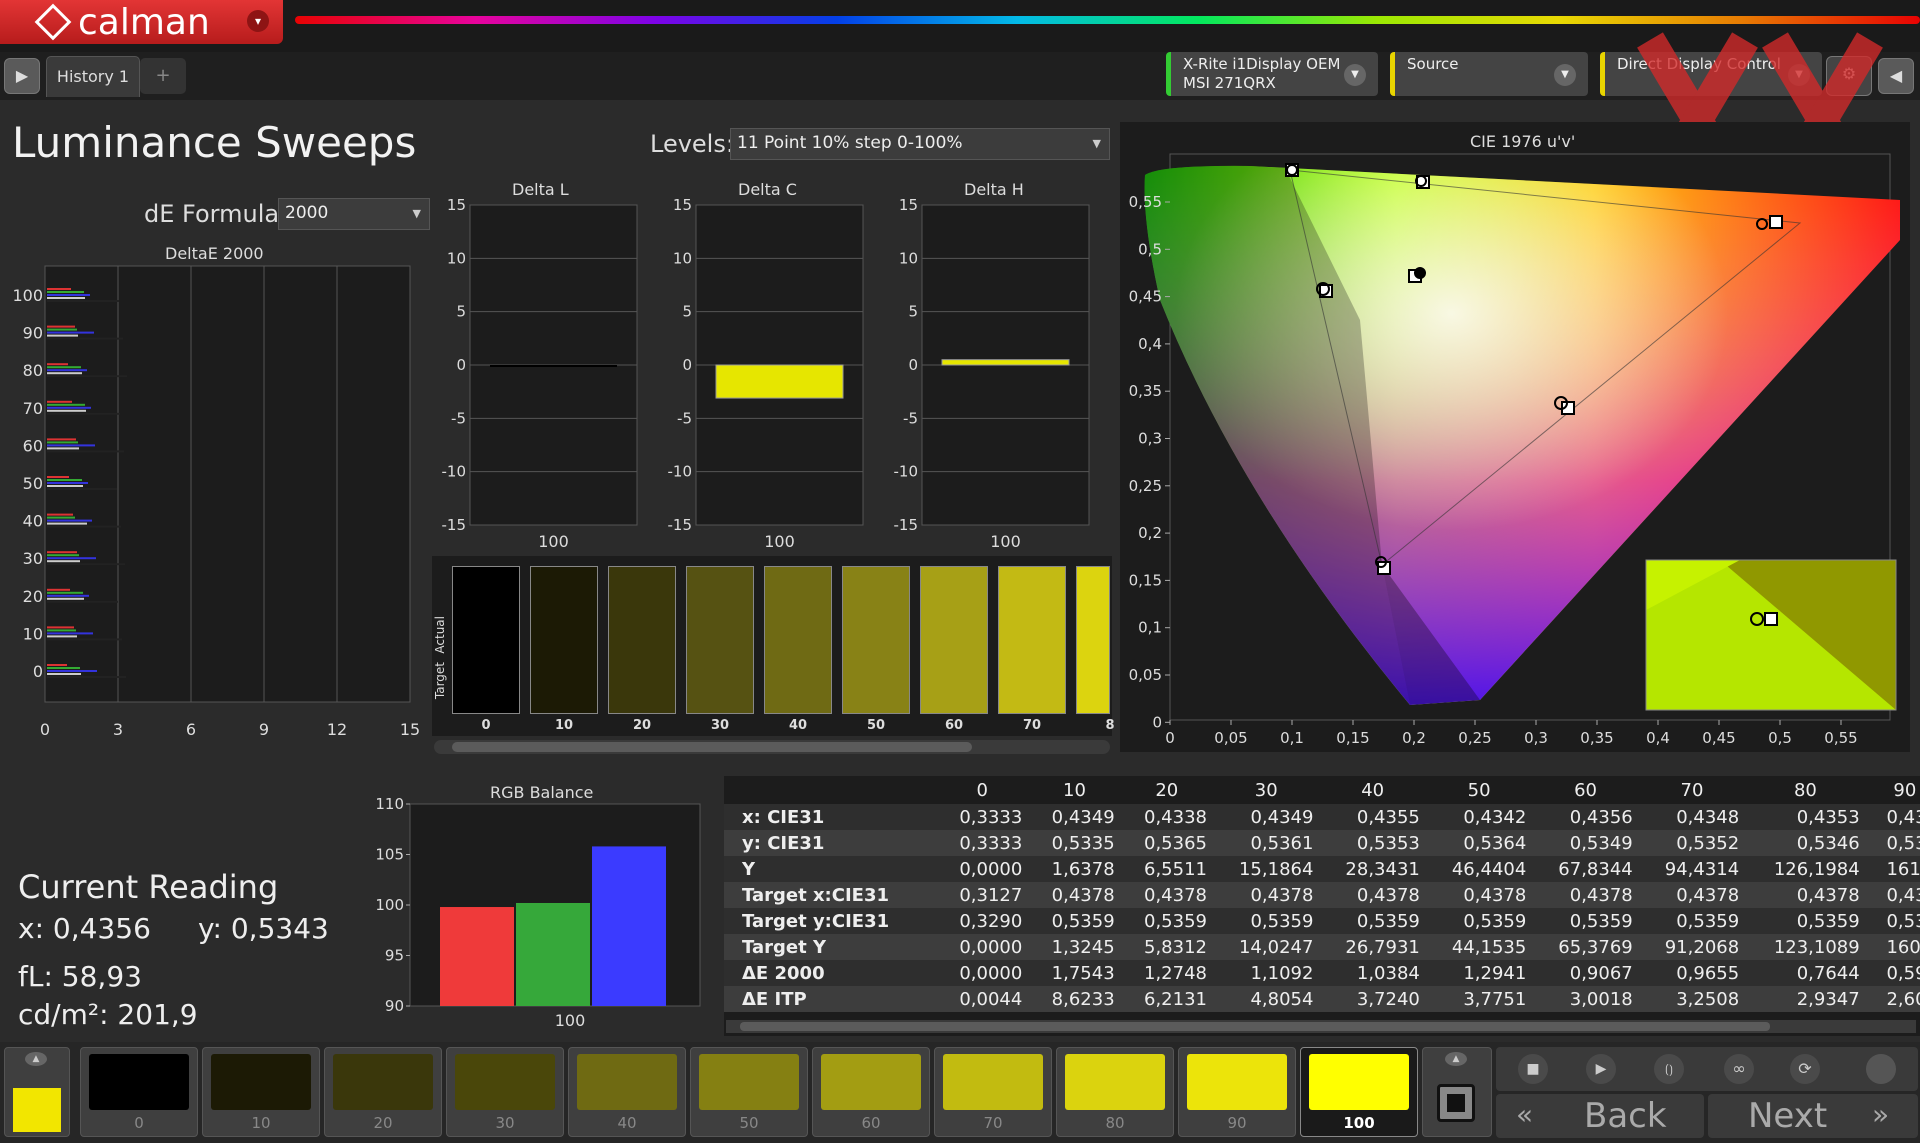 This screenshot has height=1143, width=1920. I want to click on tab-left-arrow-icon: ▶, so click(22, 76).